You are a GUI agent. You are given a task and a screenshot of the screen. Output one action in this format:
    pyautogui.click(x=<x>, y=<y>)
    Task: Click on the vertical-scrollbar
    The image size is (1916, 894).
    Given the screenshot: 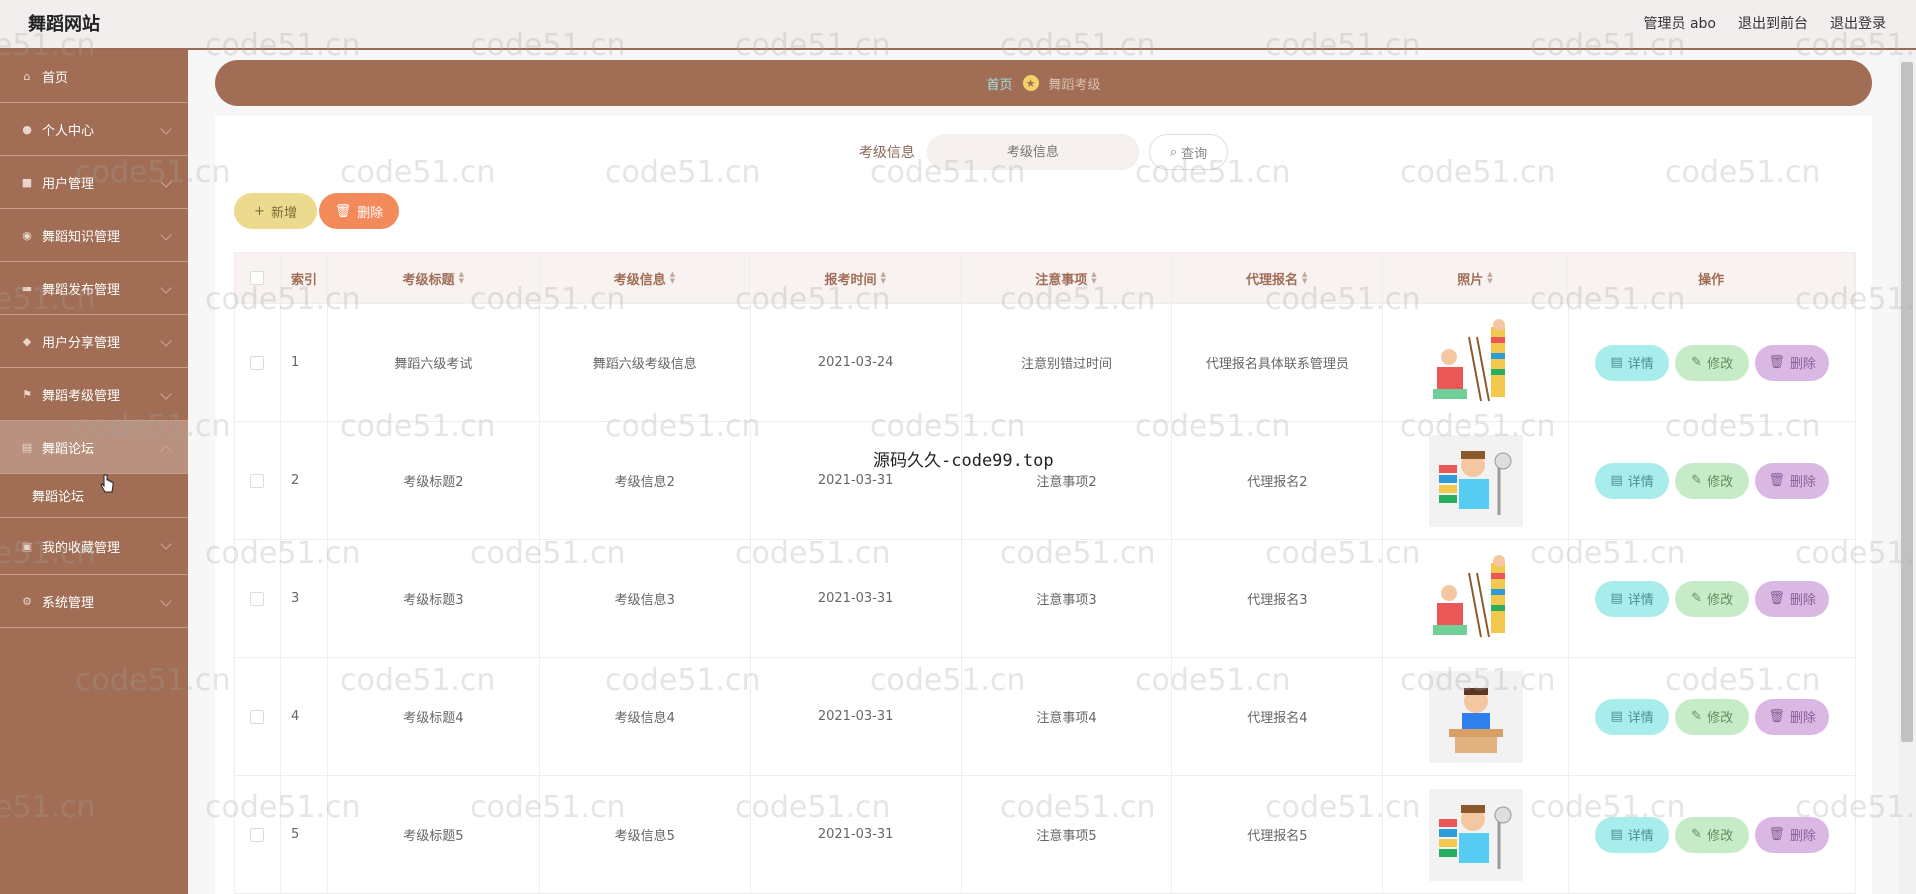 What is the action you would take?
    pyautogui.click(x=1907, y=472)
    